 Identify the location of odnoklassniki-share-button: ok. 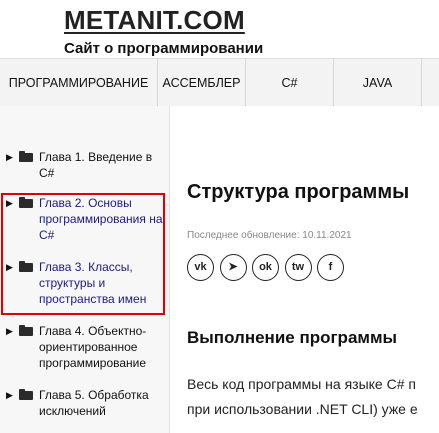
(265, 267).